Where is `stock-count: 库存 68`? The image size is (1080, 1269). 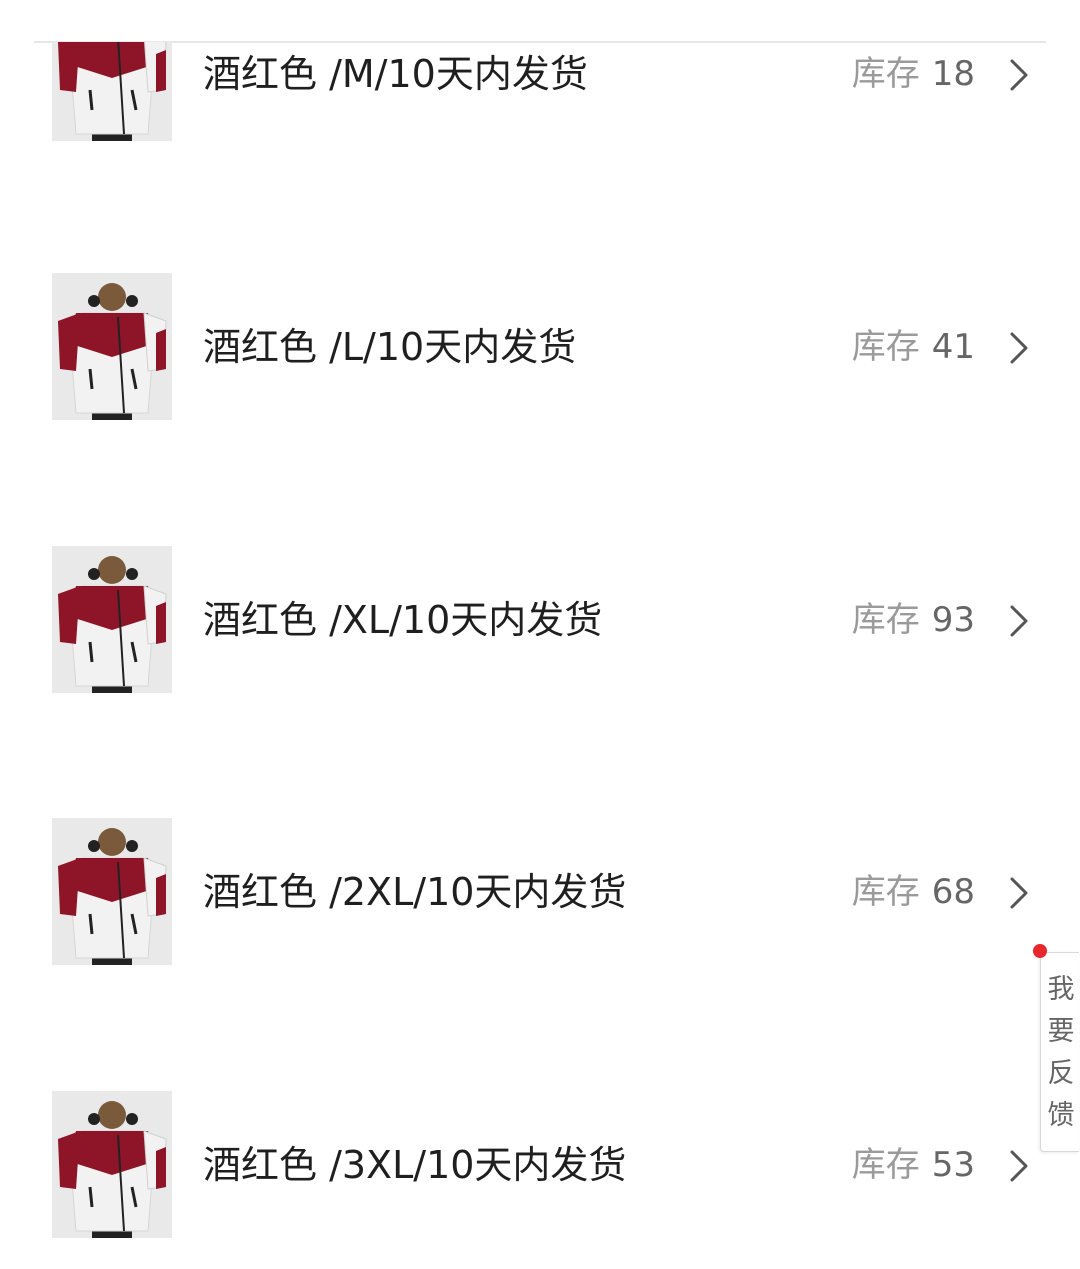
stock-count: 库存 68 is located at coordinates (913, 892).